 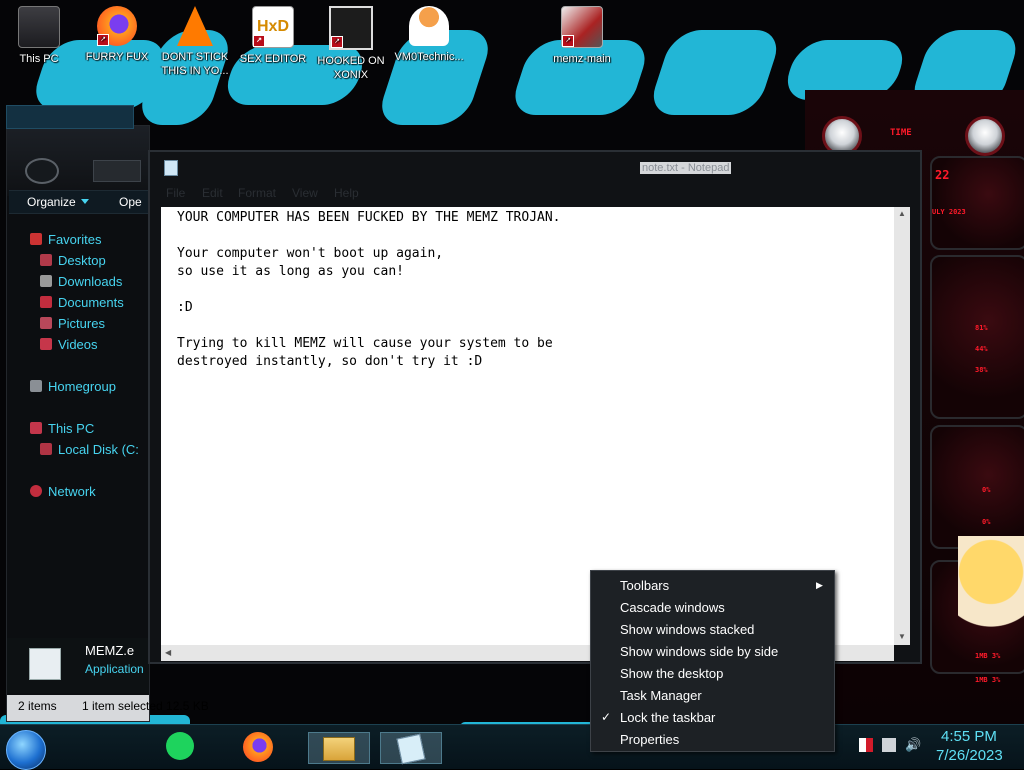 What do you see at coordinates (73, 260) in the screenshot?
I see `nav-desktop: Desktop` at bounding box center [73, 260].